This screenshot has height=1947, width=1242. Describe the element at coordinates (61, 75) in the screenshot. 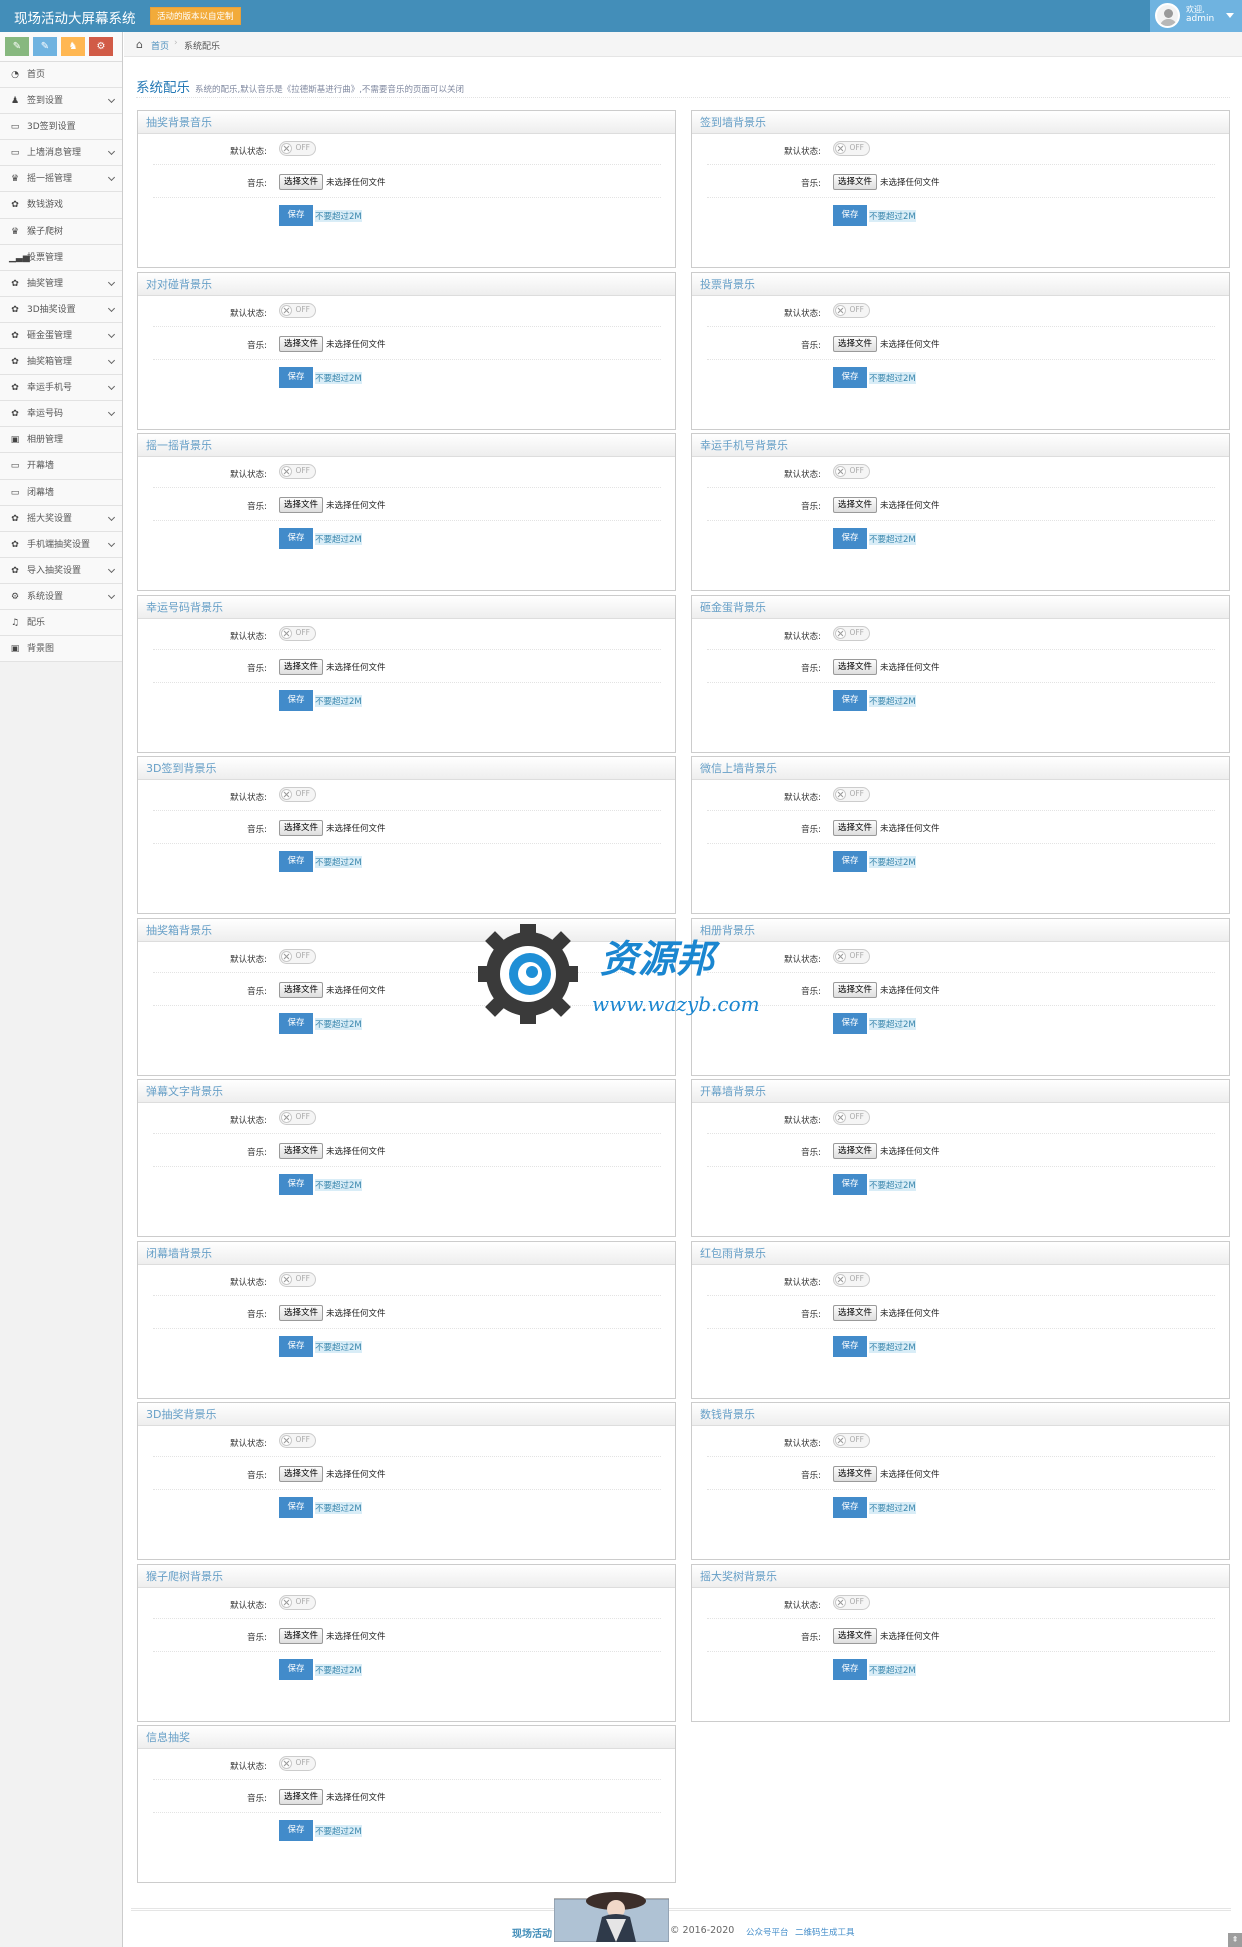

I see `sidebar-item: ◔ 首页` at that location.